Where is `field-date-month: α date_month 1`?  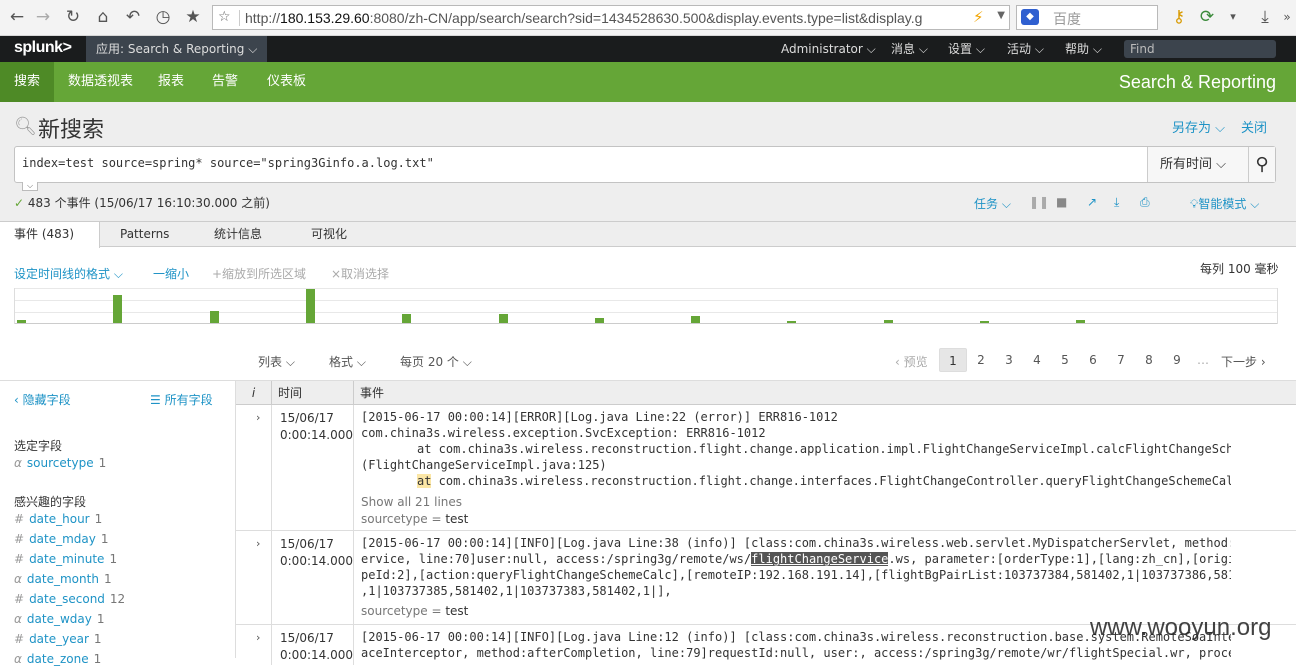 field-date-month: α date_month 1 is located at coordinates (63, 579).